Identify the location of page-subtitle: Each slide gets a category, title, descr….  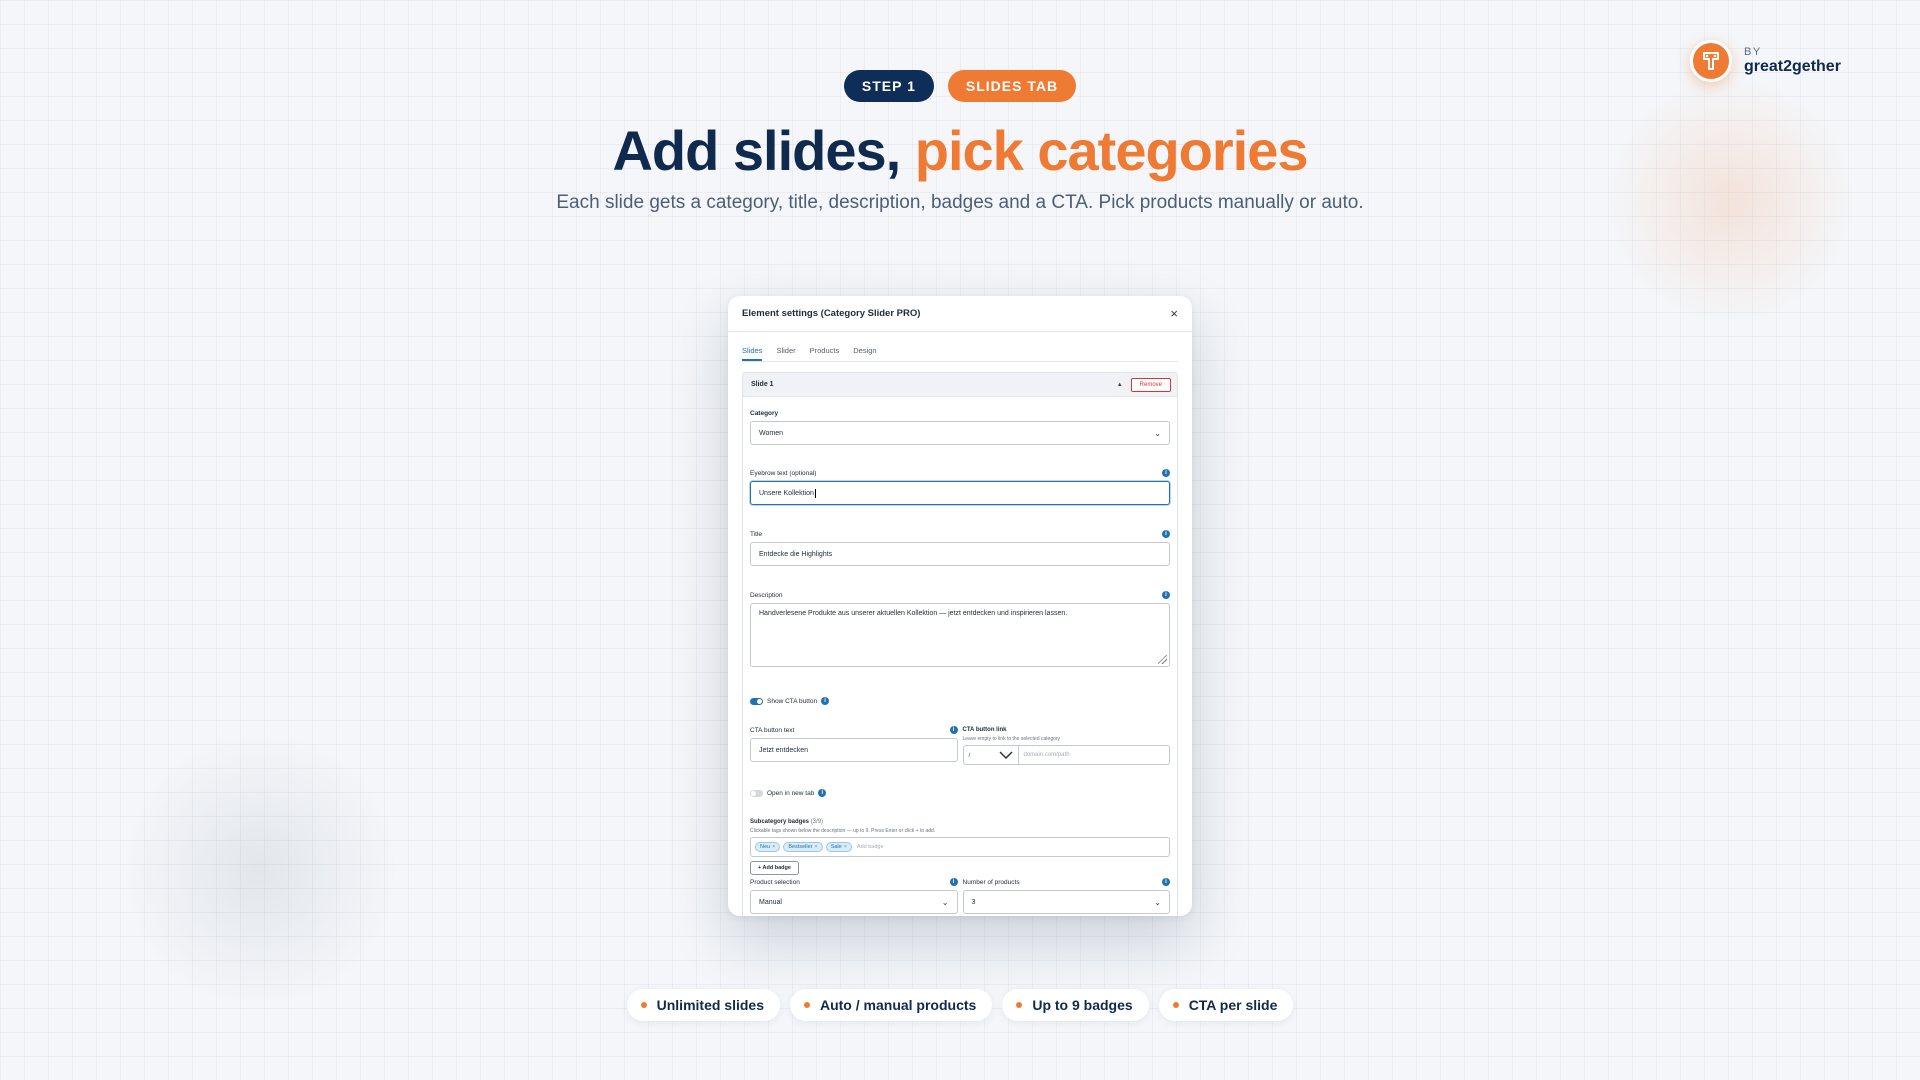
(960, 202).